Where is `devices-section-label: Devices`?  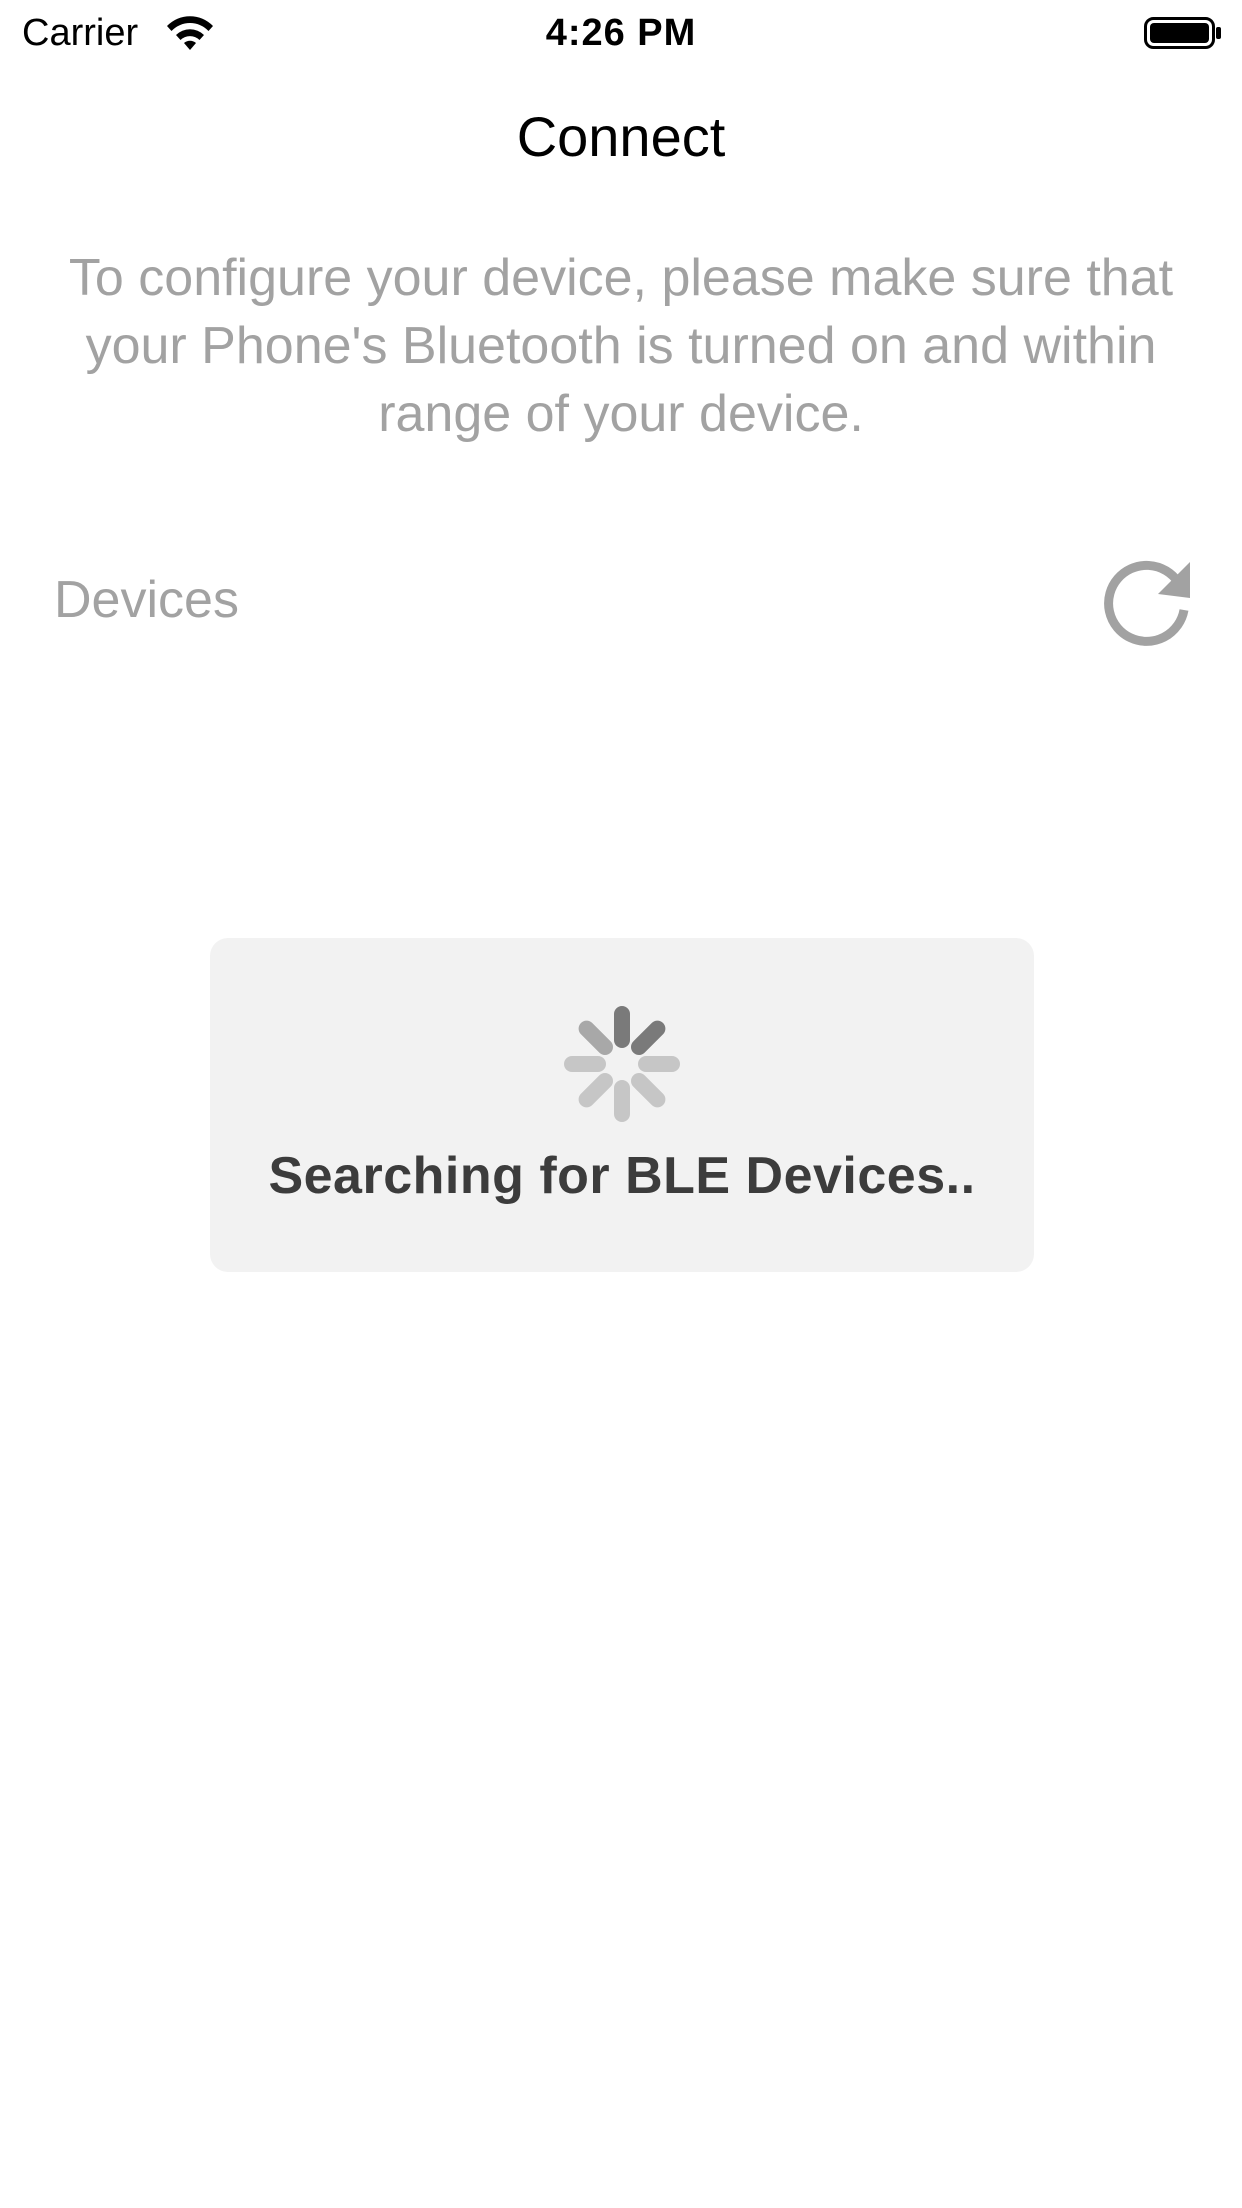
devices-section-label: Devices is located at coordinates (146, 600).